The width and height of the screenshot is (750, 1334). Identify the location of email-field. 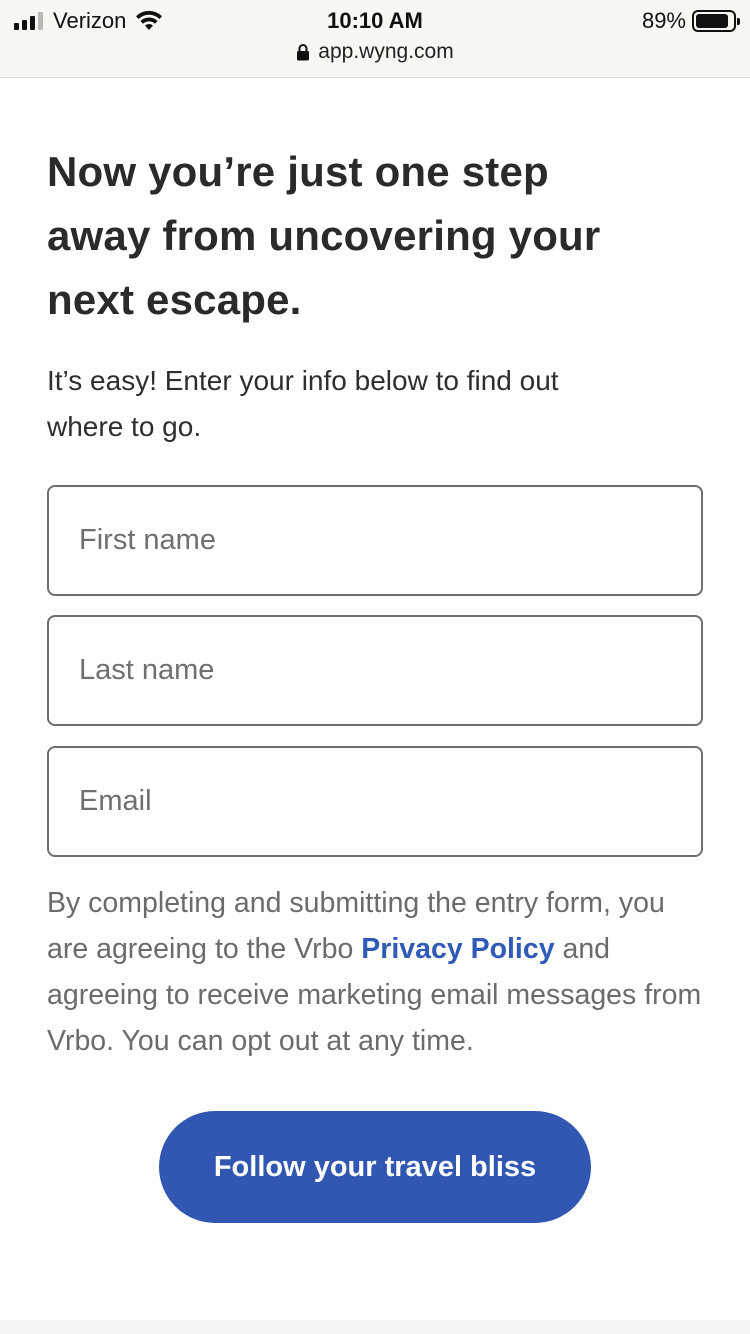
(375, 801).